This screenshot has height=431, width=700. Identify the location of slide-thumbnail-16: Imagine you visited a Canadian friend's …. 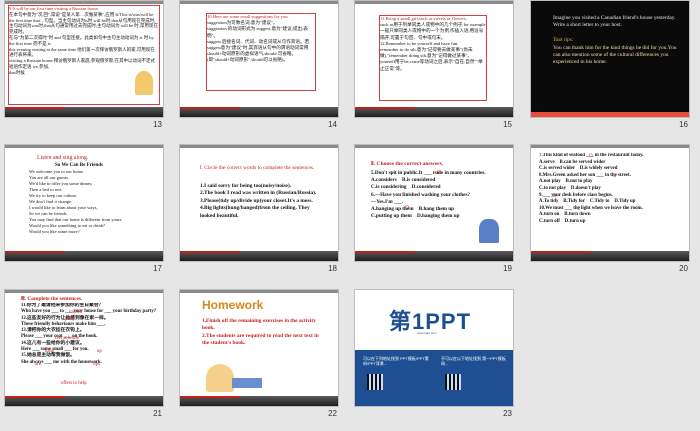
(610, 64).